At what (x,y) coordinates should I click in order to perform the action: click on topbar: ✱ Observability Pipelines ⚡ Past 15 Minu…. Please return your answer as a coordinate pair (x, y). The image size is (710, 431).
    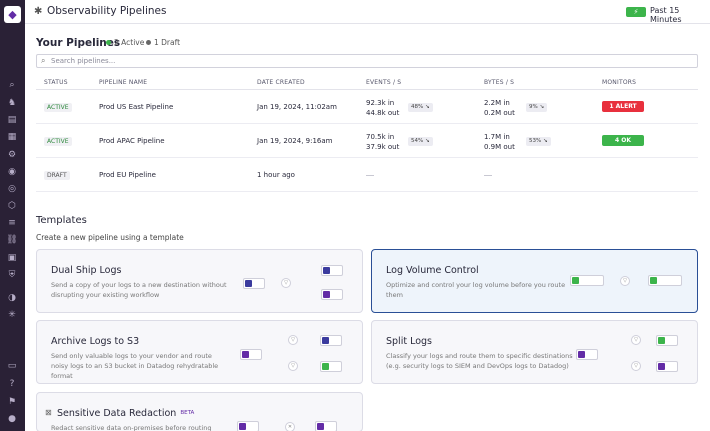
    Looking at the image, I should click on (367, 12).